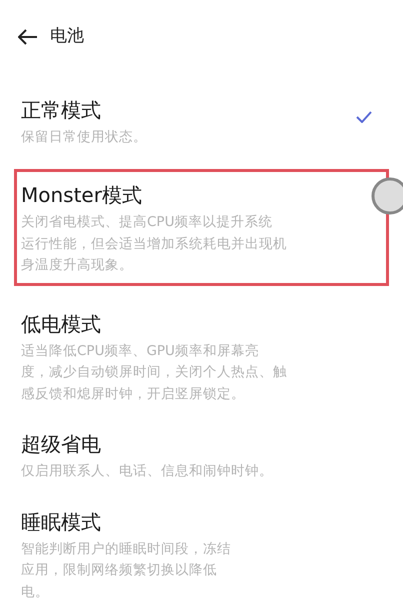  Describe the element at coordinates (84, 137) in the screenshot. I see `mode-description: 保留日常使用状态。` at that location.